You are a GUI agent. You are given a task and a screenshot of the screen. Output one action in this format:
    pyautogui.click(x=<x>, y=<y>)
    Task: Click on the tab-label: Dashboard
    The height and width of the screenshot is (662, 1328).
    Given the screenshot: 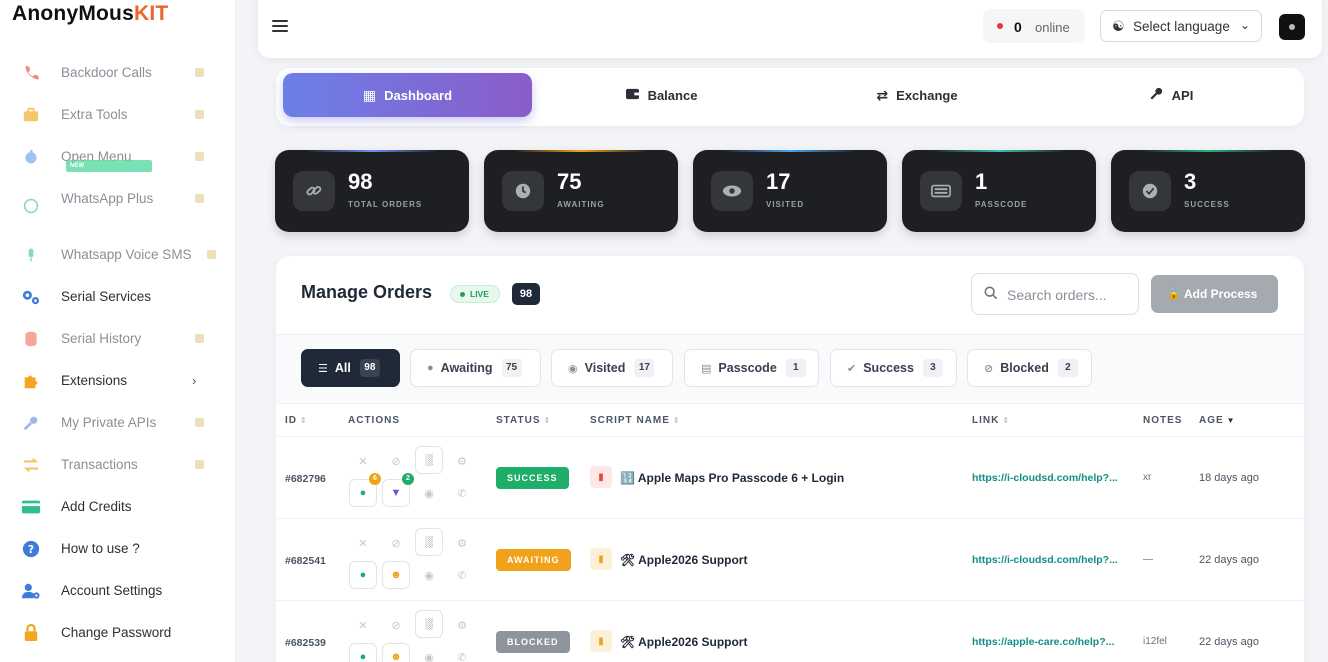 What is the action you would take?
    pyautogui.click(x=418, y=95)
    